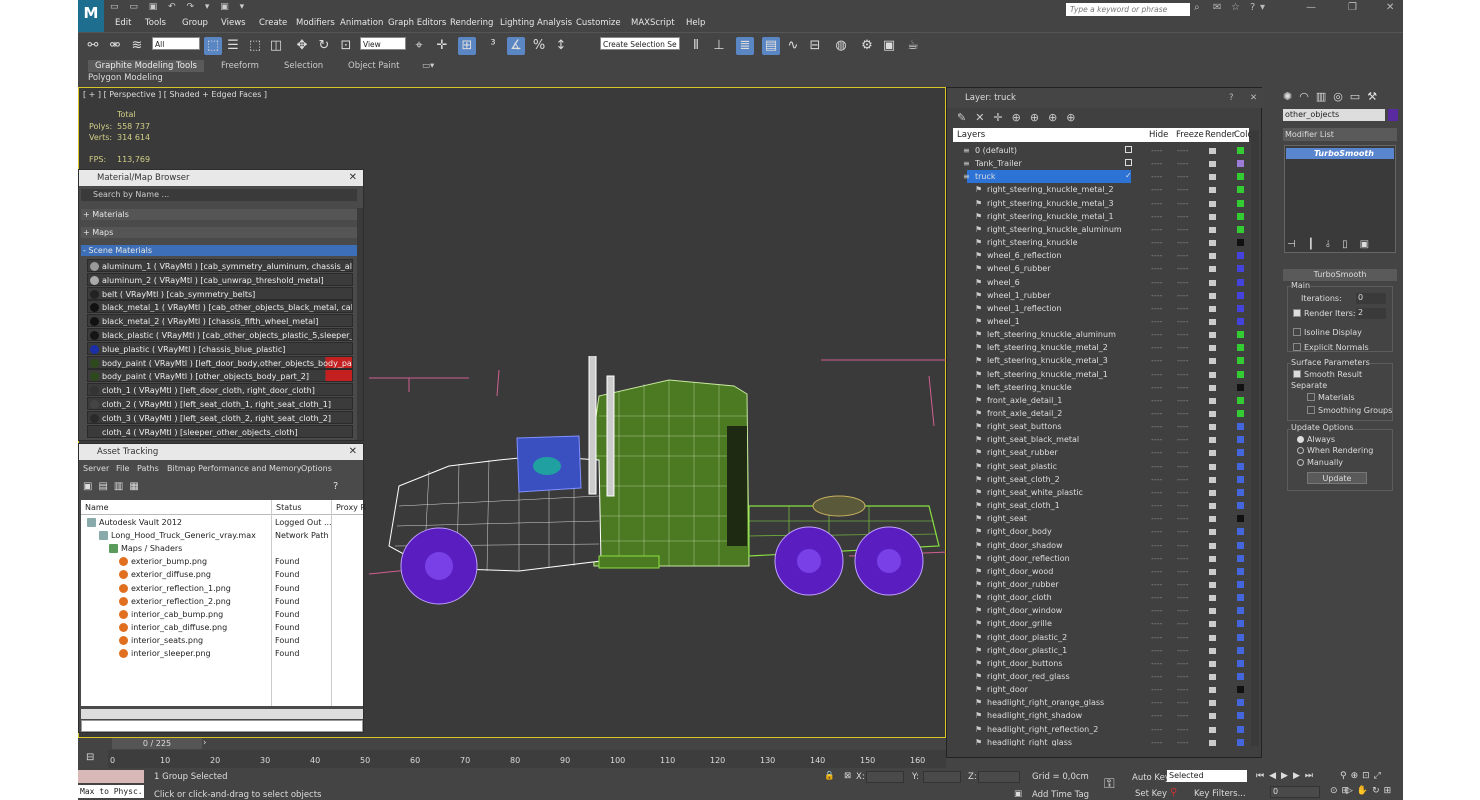 This screenshot has height=800, width=1480. Describe the element at coordinates (442, 46) in the screenshot. I see `select-manipulate-icon: ✛` at that location.